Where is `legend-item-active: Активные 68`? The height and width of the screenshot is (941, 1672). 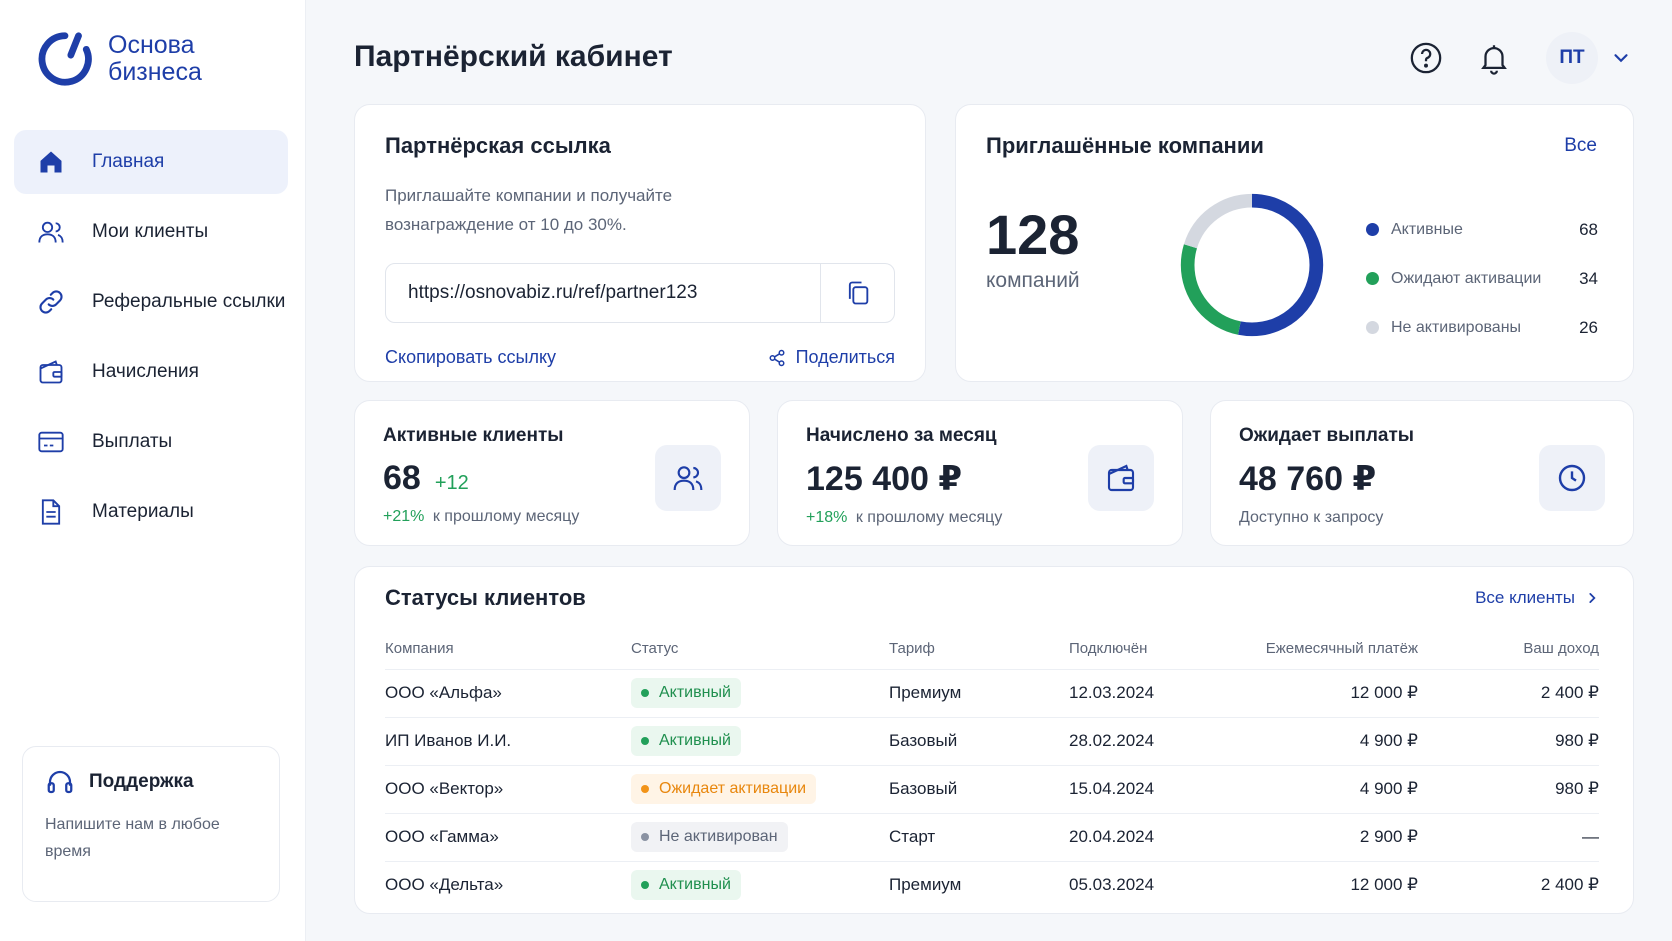
legend-item-active: Активные 68 is located at coordinates (1482, 229).